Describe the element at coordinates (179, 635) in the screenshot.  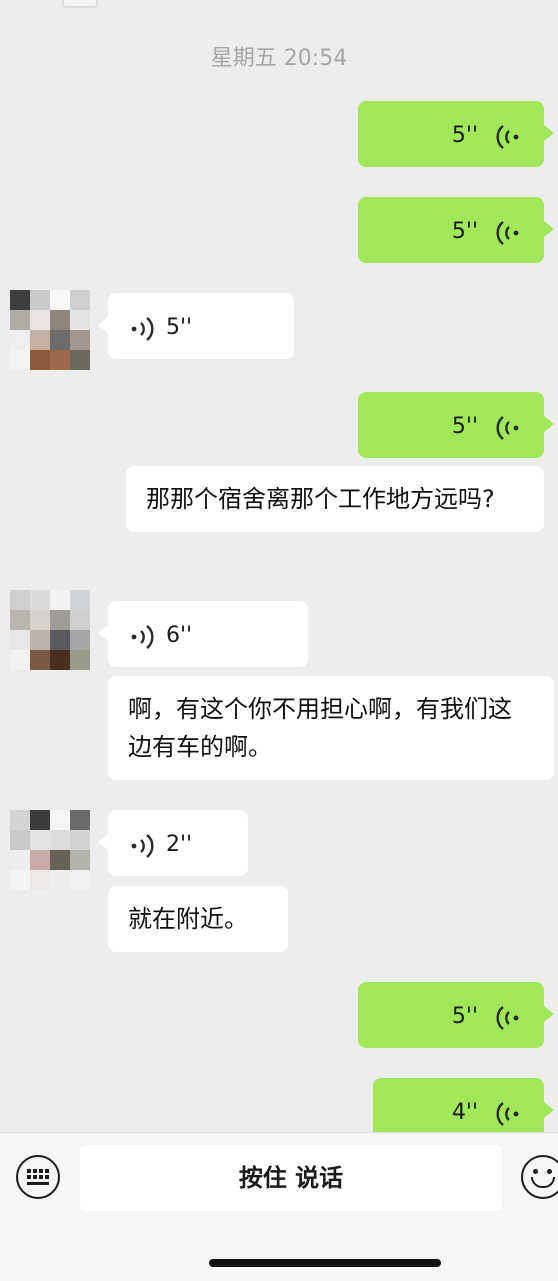
I see `voice-duration: 6''` at that location.